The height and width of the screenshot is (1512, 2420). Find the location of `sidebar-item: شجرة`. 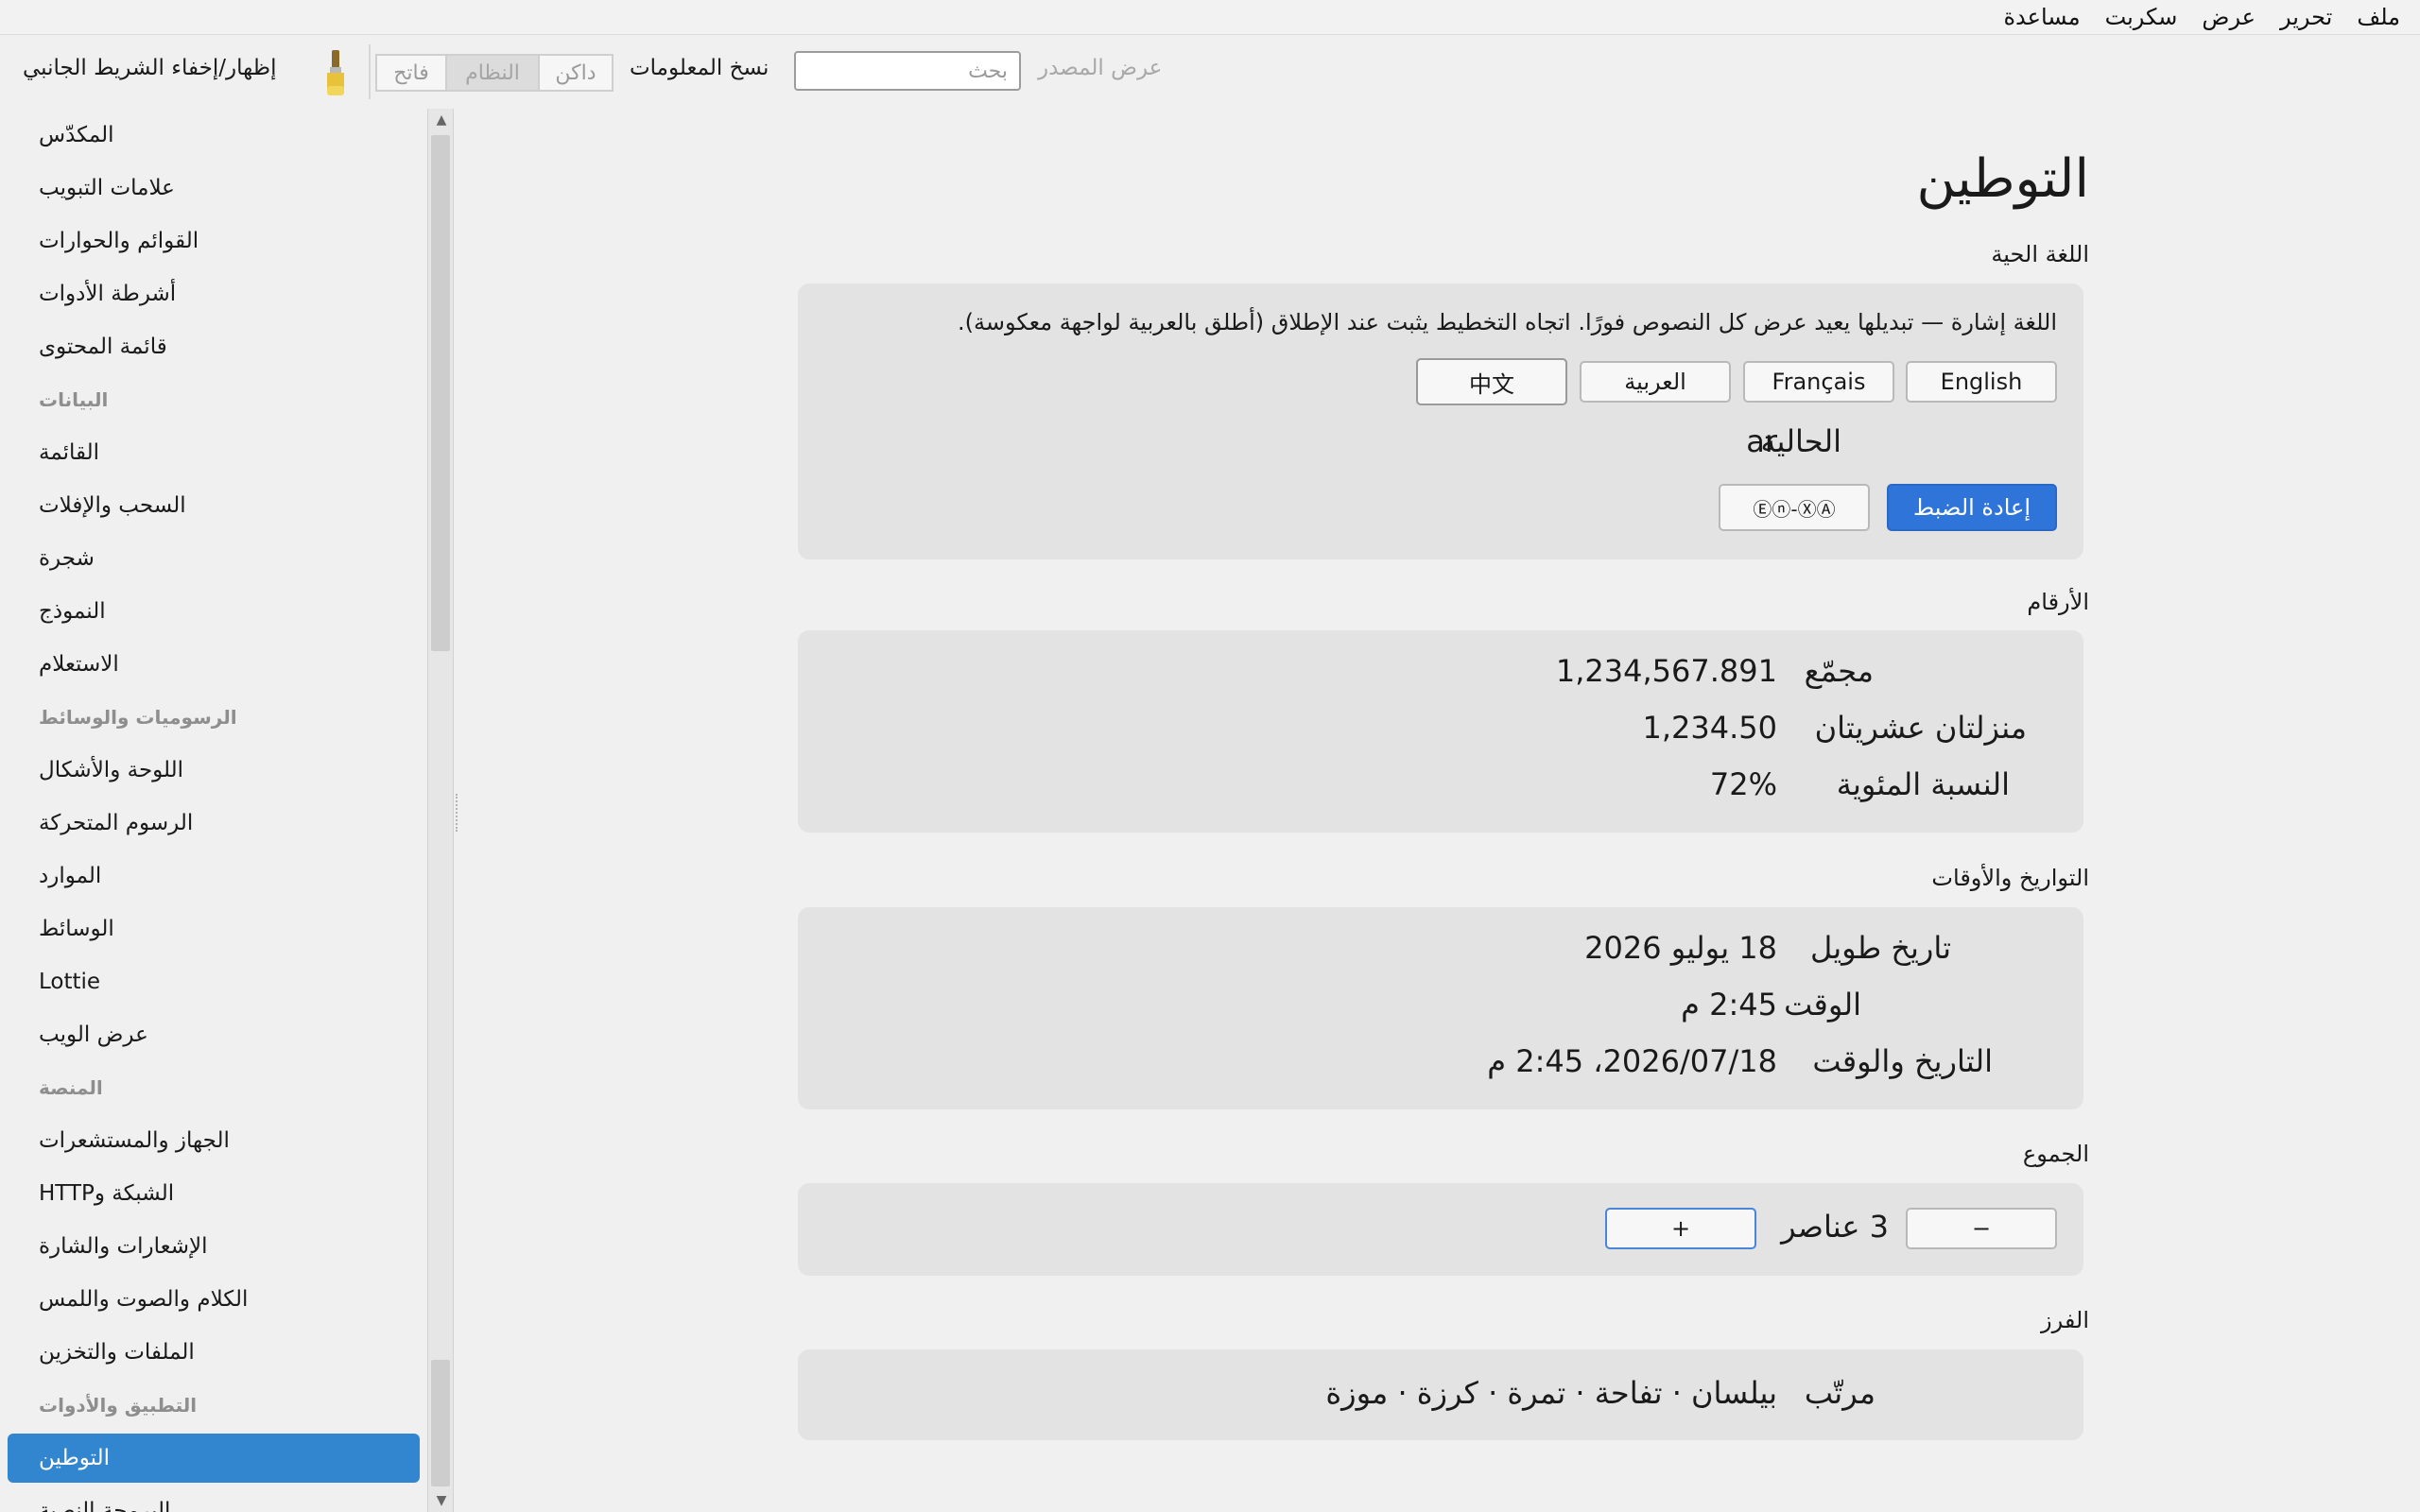

sidebar-item: شجرة is located at coordinates (214, 558).